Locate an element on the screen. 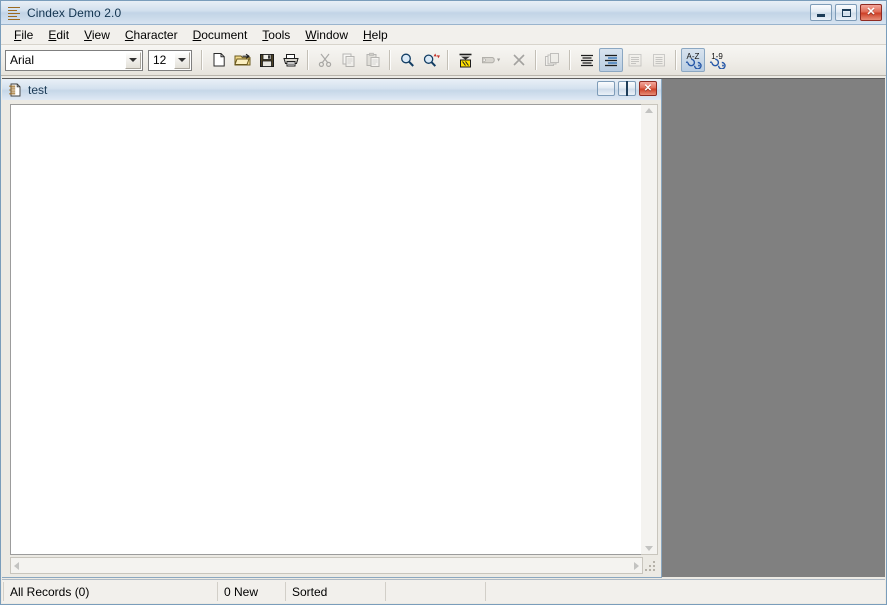 Image resolution: width=887 pixels, height=605 pixels. scroll-left-icon is located at coordinates (16, 565).